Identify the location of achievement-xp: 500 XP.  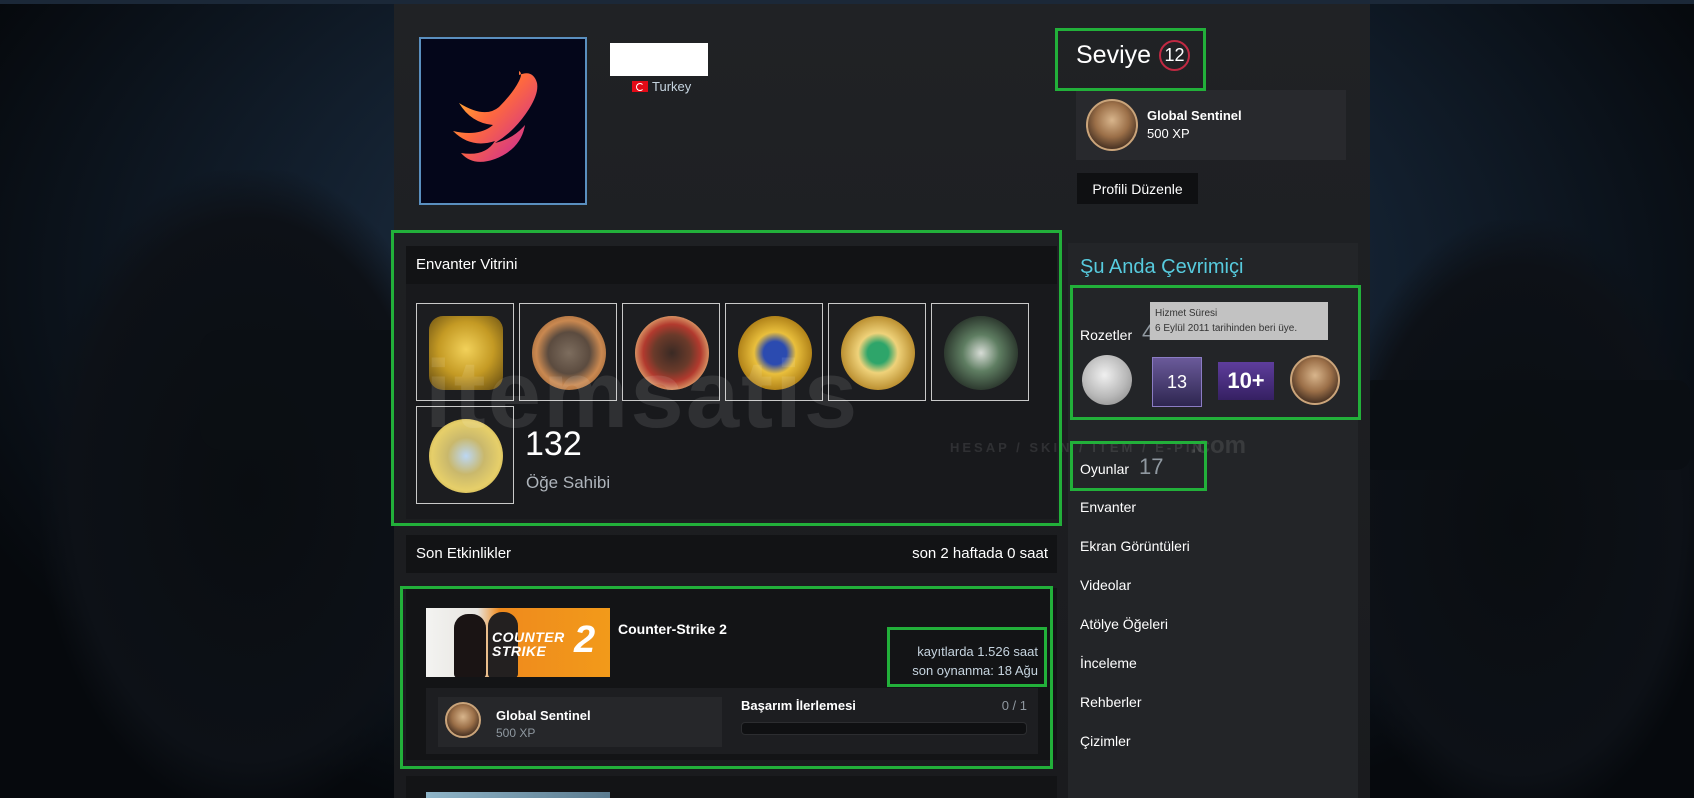
(516, 733).